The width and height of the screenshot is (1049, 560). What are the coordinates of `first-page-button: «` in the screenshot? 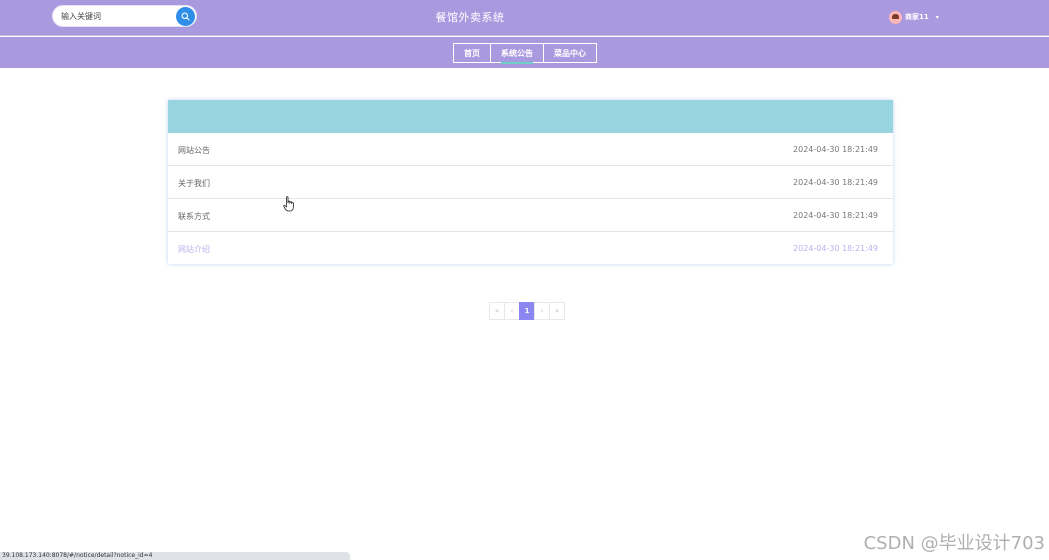 It's located at (497, 311).